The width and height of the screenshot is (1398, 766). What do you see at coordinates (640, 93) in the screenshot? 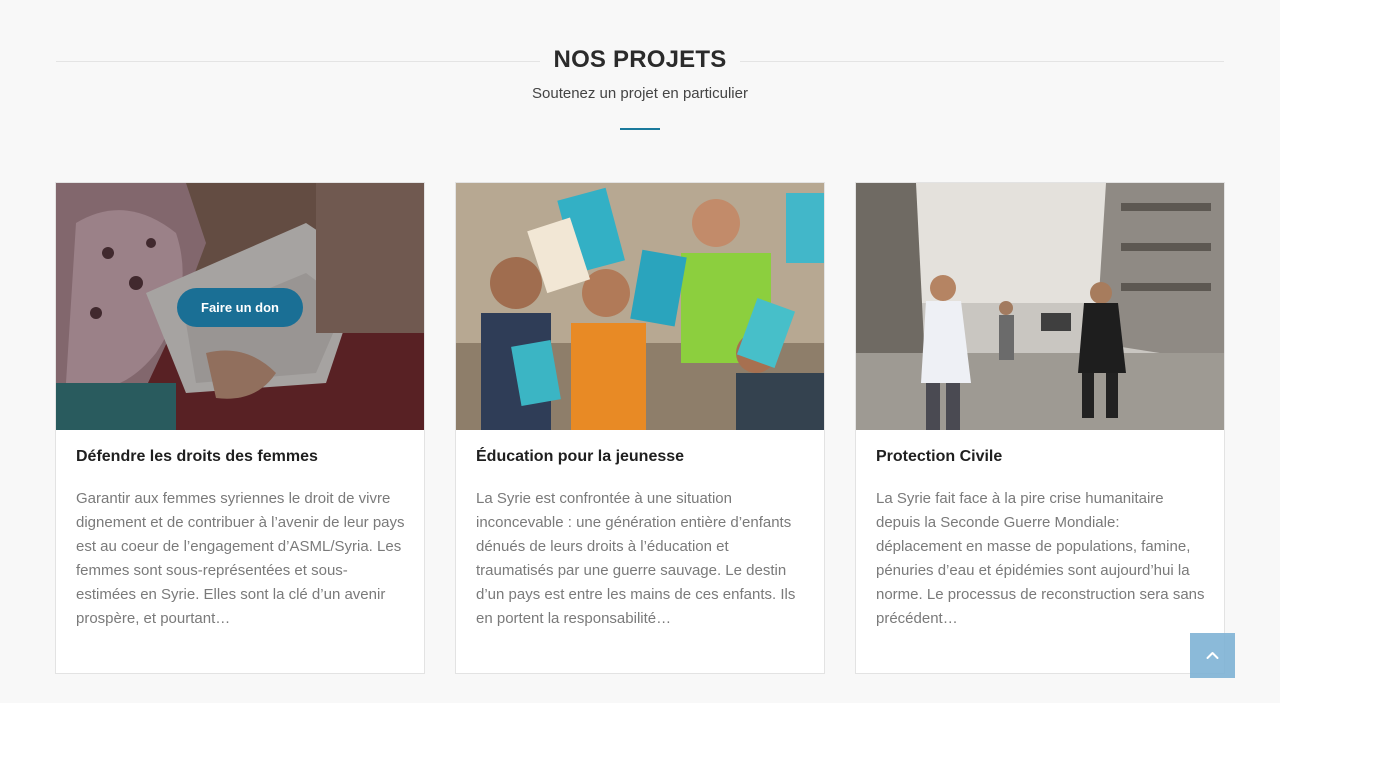
I see `section-subtitle: Soutenez un projet en particulier` at bounding box center [640, 93].